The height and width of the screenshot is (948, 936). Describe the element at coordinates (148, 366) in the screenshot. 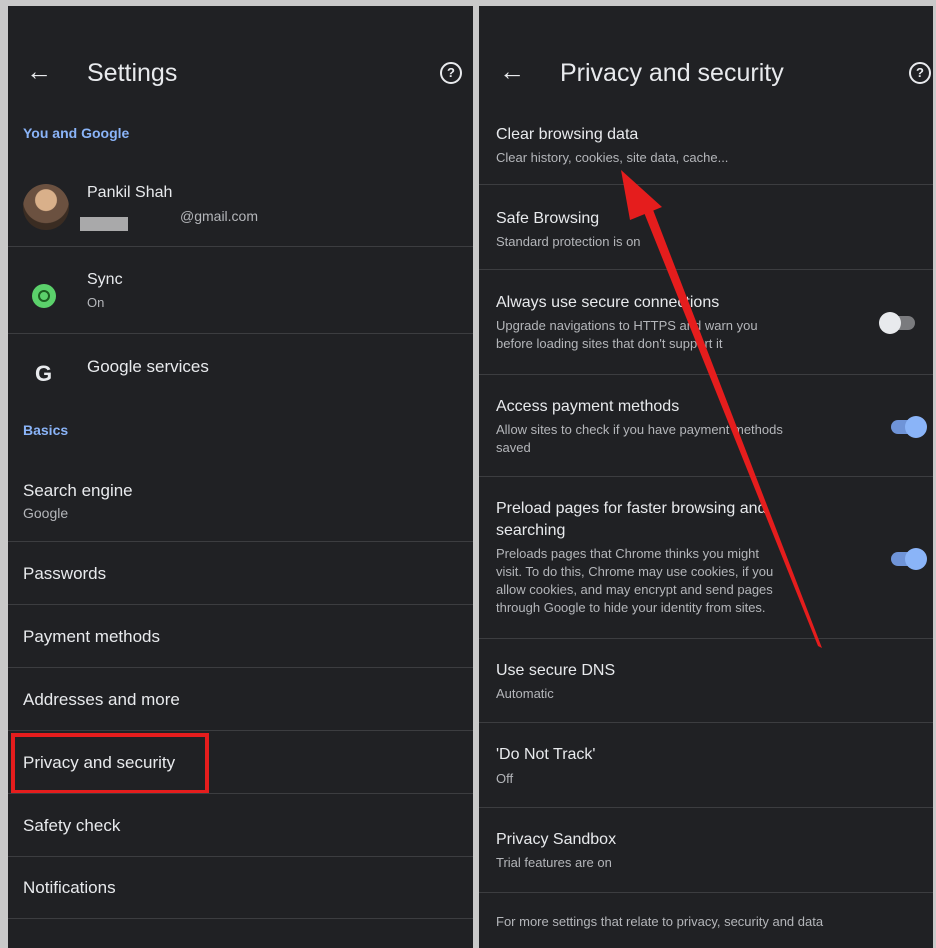

I see `google-services-label: Google services` at that location.